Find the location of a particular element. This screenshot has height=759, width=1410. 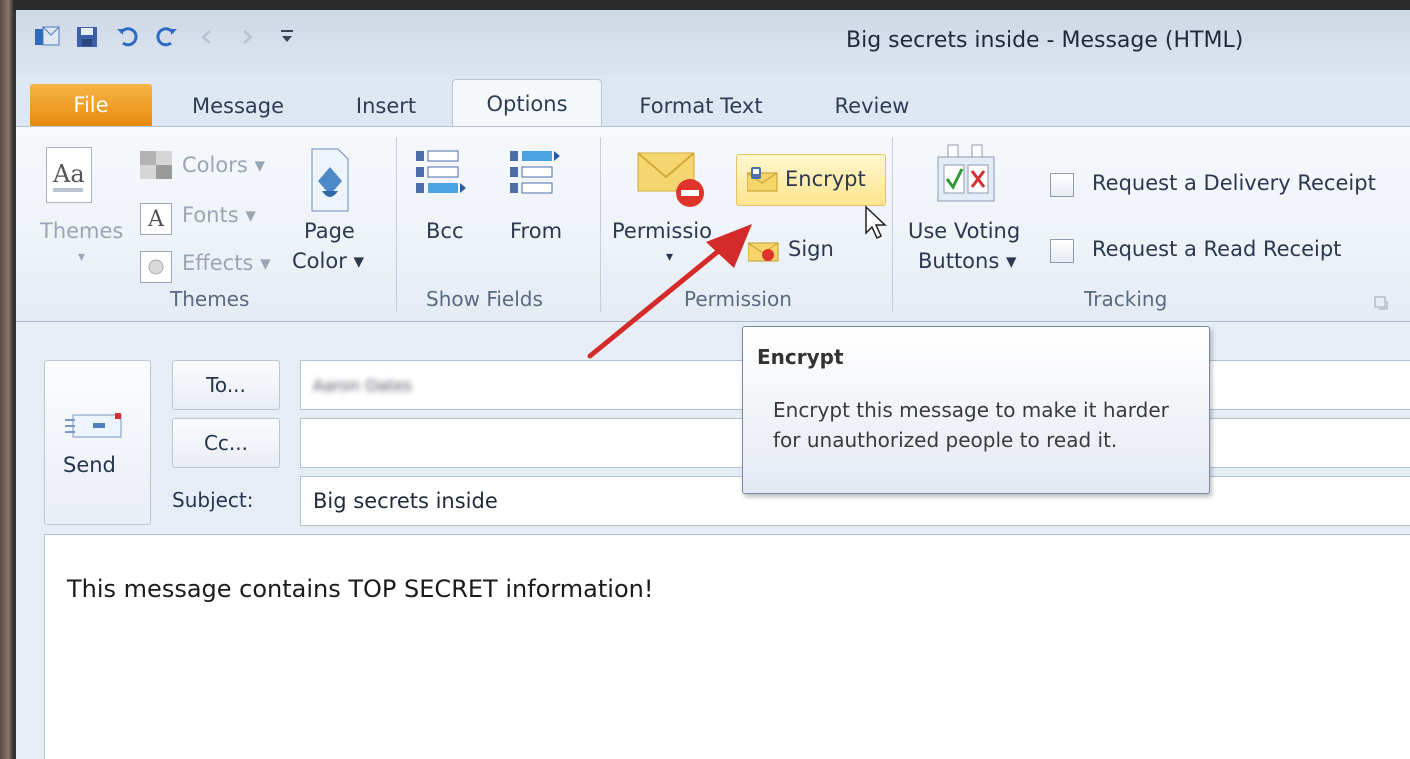

send-icon is located at coordinates (96, 426).